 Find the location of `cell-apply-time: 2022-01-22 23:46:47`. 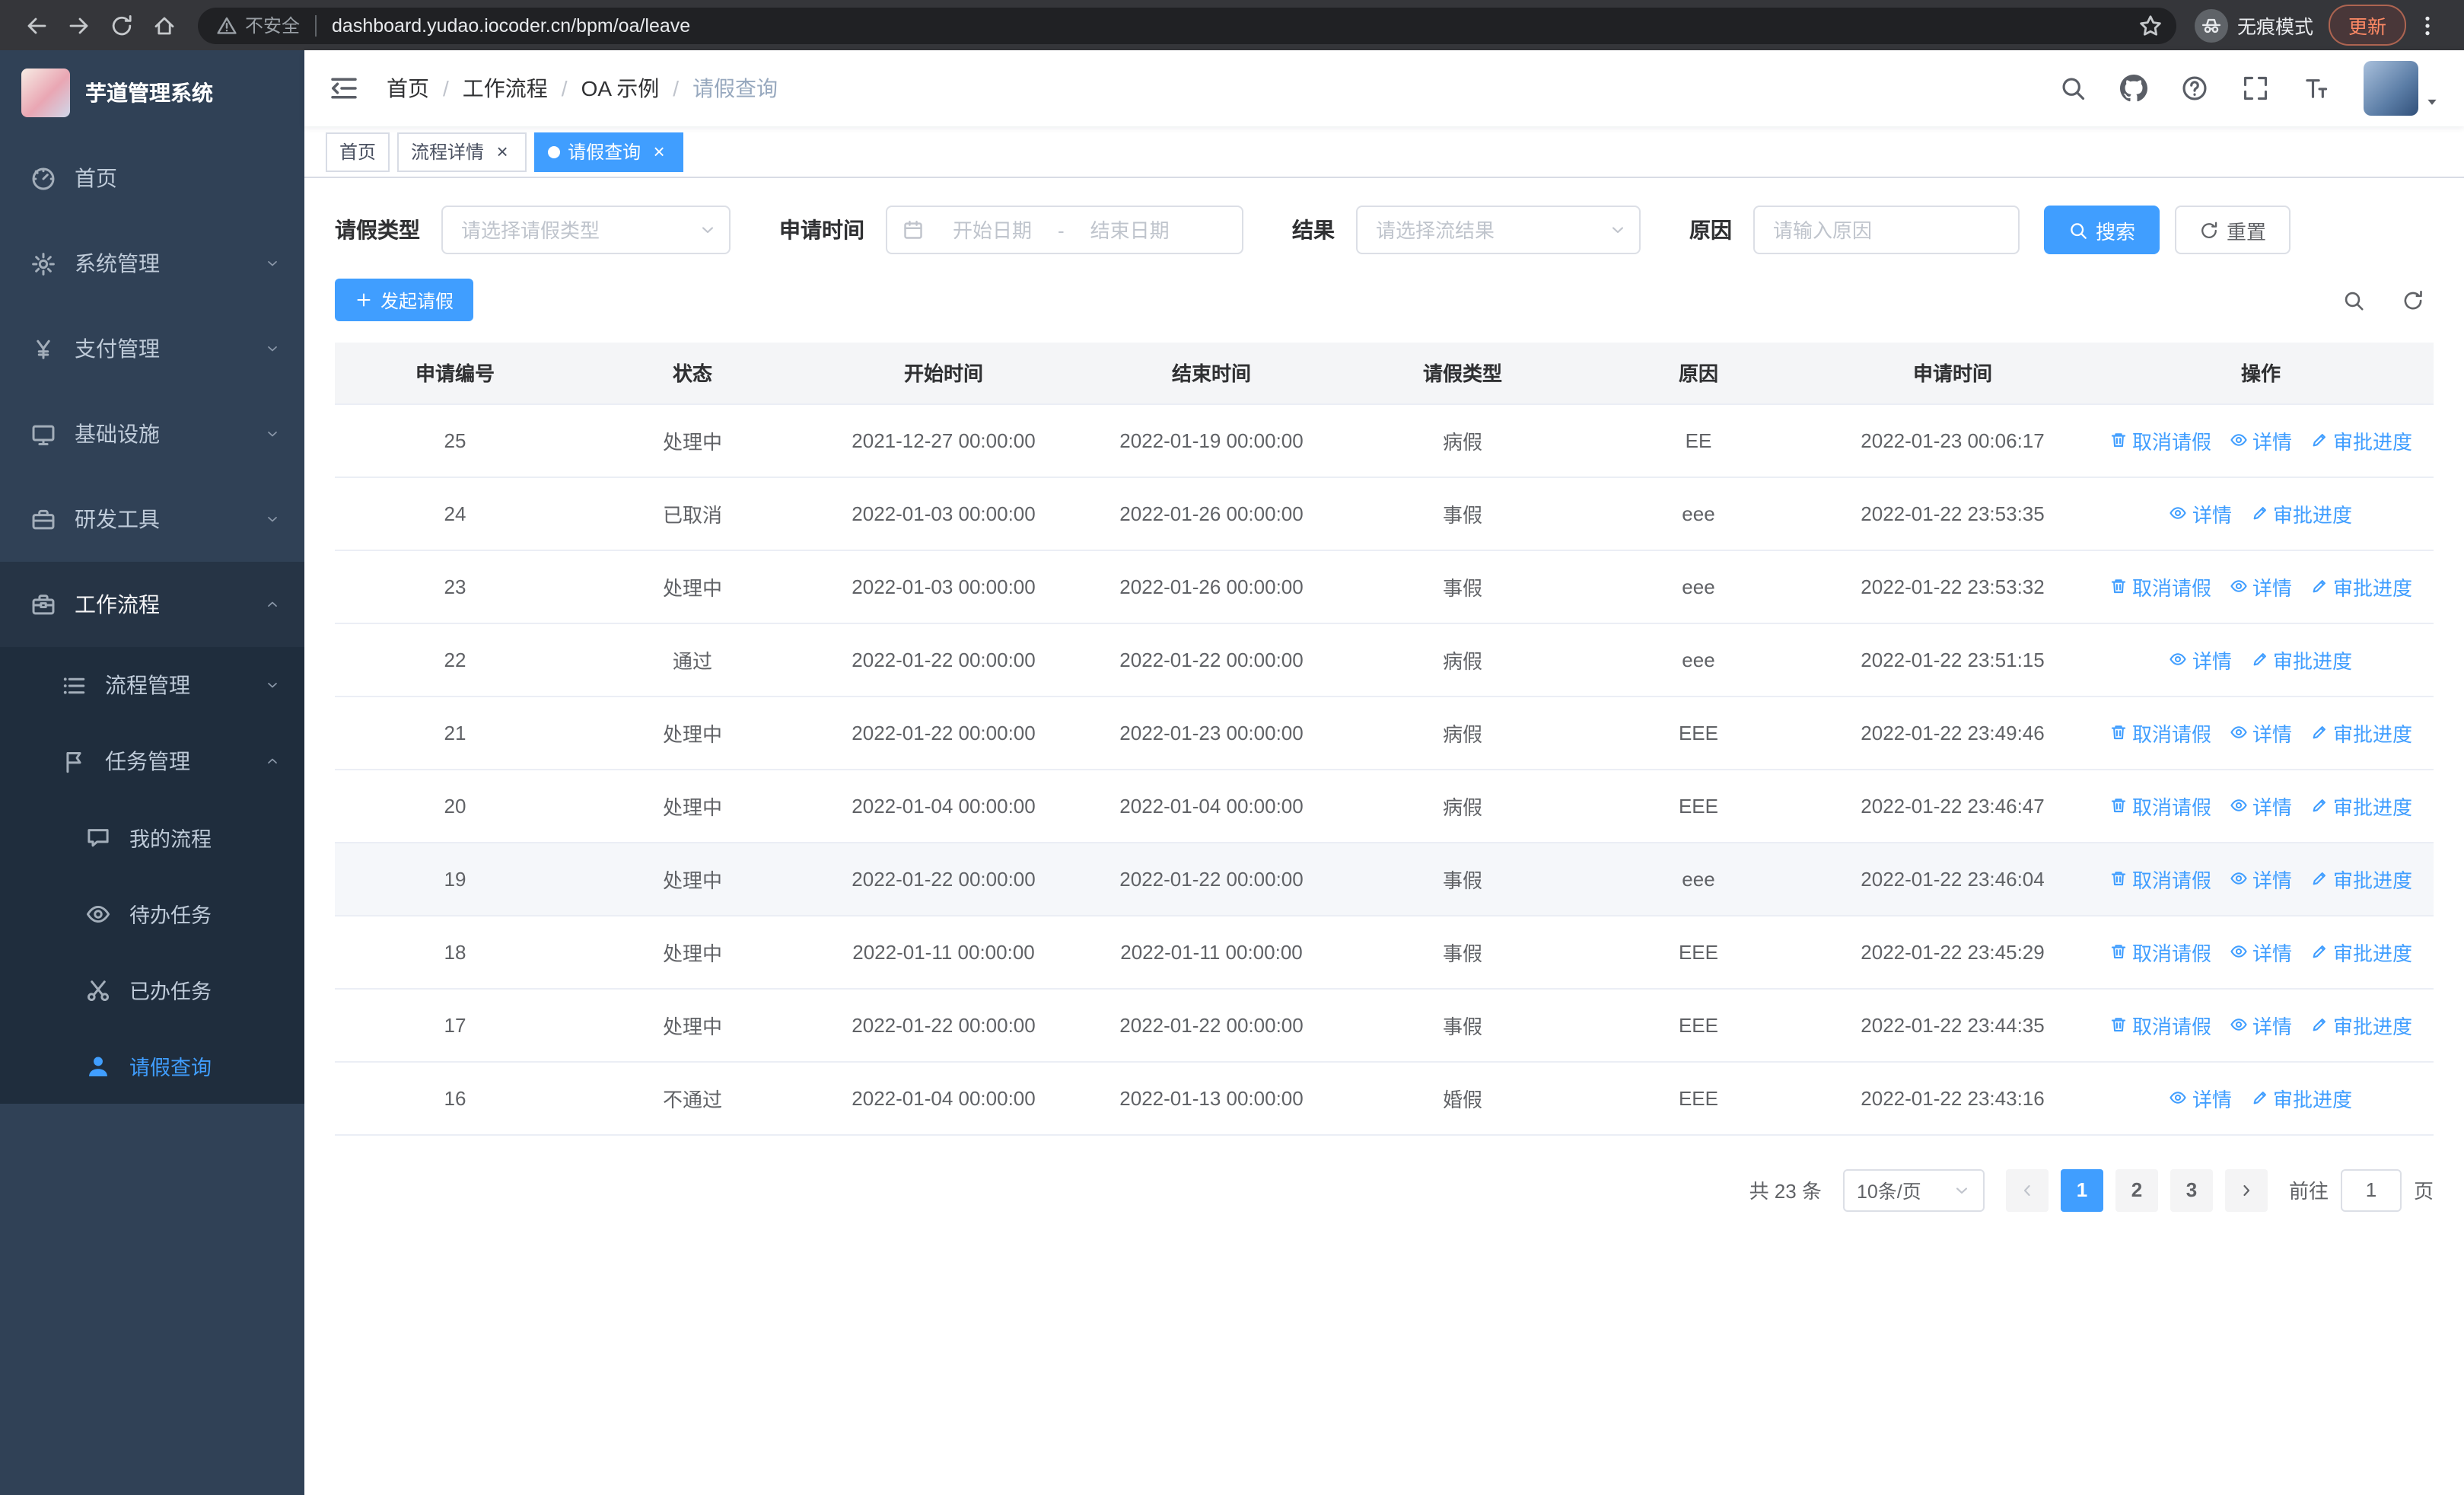

cell-apply-time: 2022-01-22 23:46:47 is located at coordinates (1952, 806).